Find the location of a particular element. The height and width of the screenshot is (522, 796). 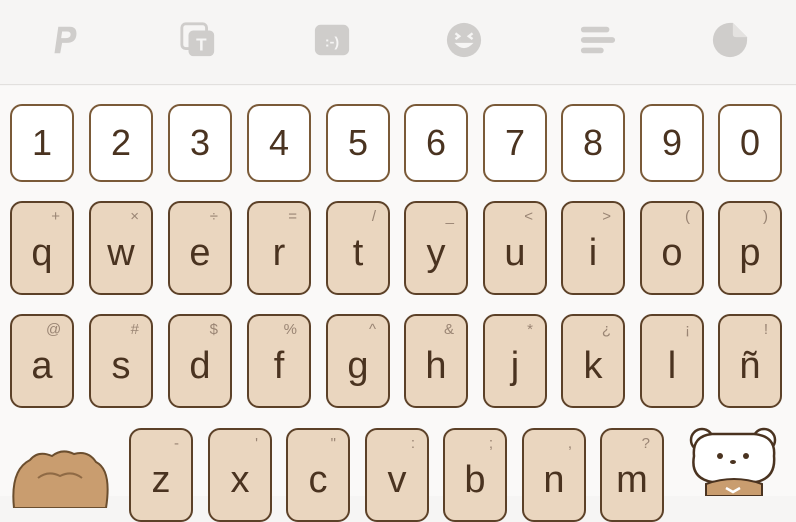

key-label: ñ is located at coordinates (750, 365).